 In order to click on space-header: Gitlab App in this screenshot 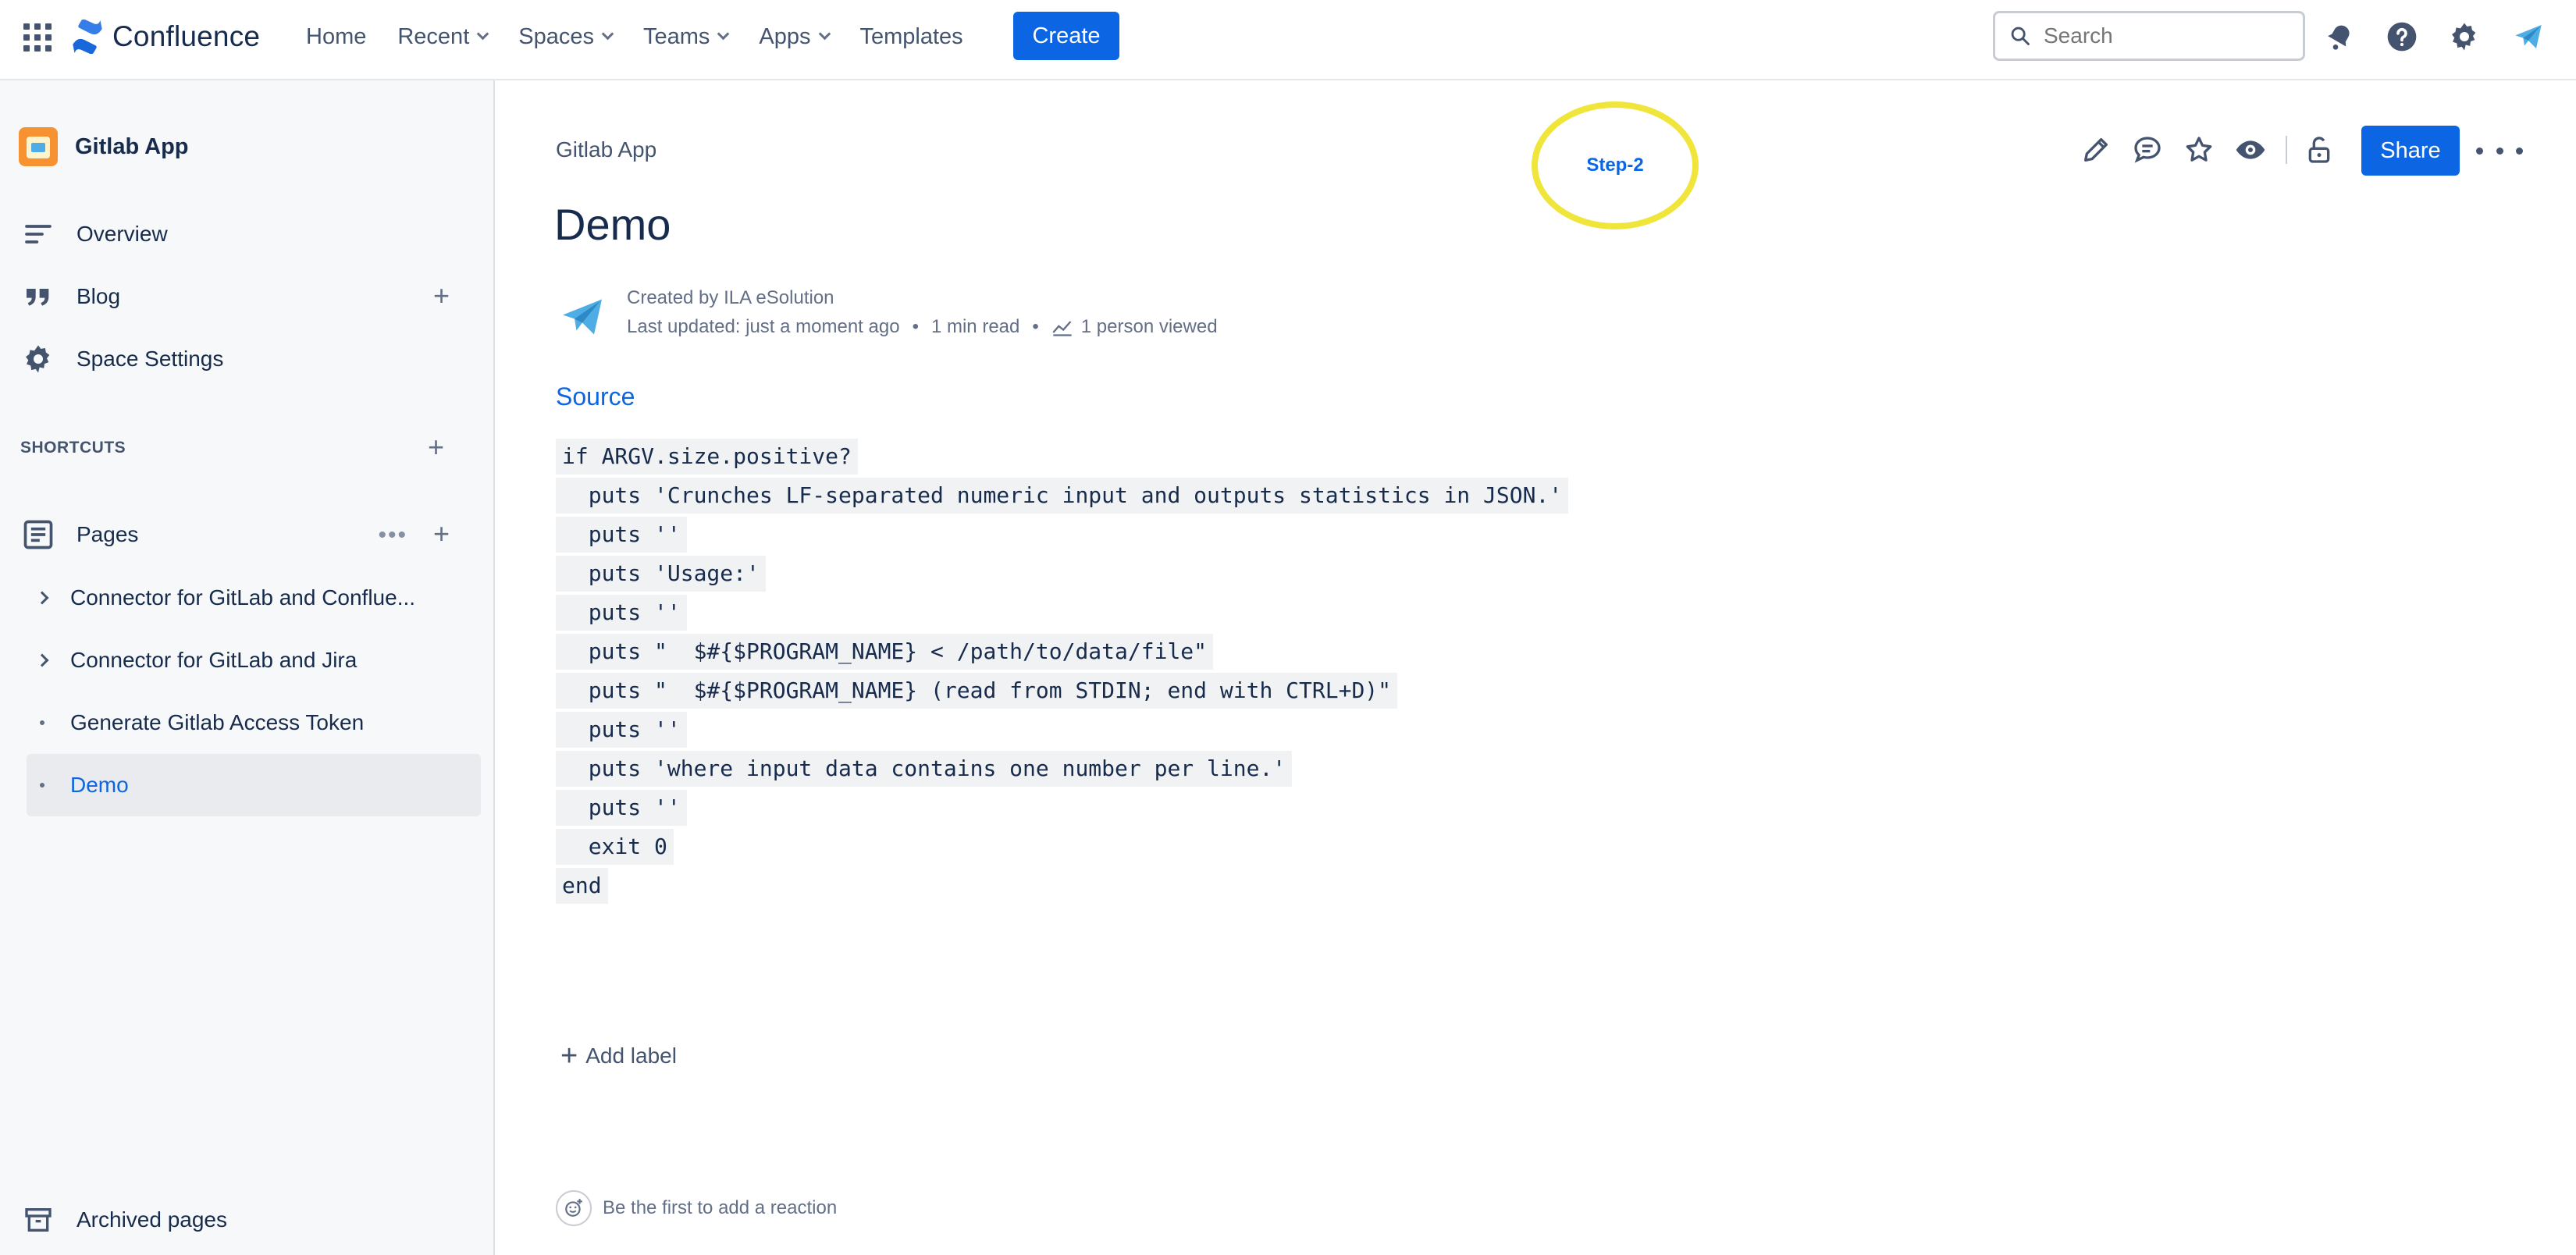, I will do `click(104, 146)`.